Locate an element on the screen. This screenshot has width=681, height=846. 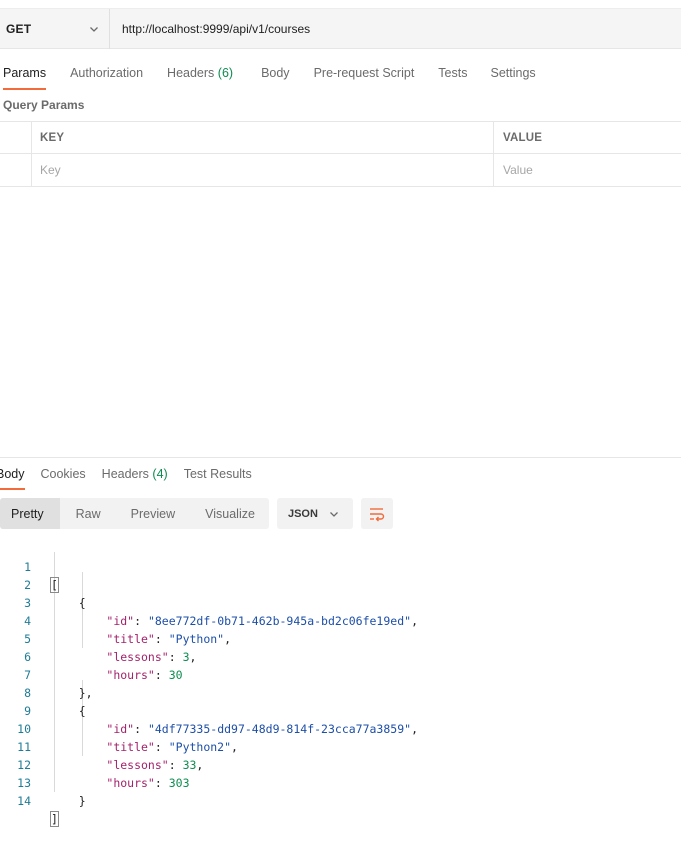
code-line: 11 "lessons": 33, is located at coordinates (340, 746).